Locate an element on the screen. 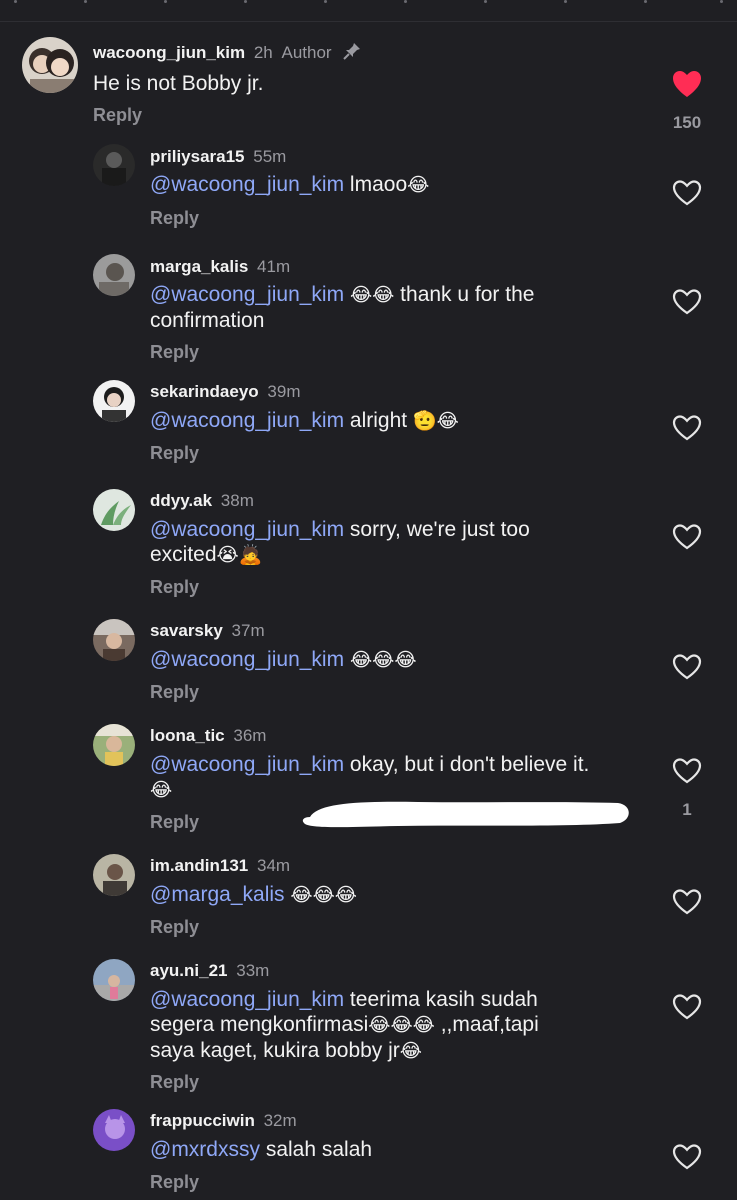 The height and width of the screenshot is (1200, 737). comment-meta: ayu.ni_21 33m is located at coordinates (209, 971).